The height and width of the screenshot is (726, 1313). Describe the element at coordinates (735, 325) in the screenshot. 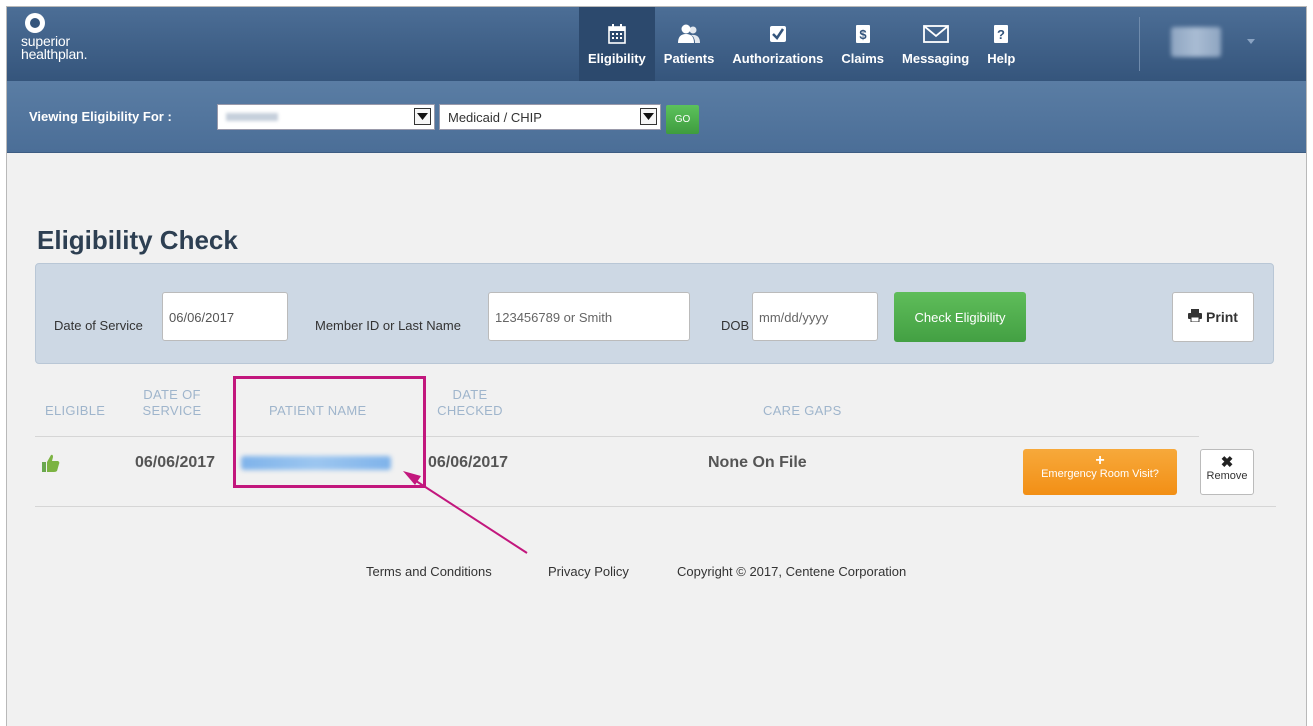

I see `dob-label: DOB` at that location.